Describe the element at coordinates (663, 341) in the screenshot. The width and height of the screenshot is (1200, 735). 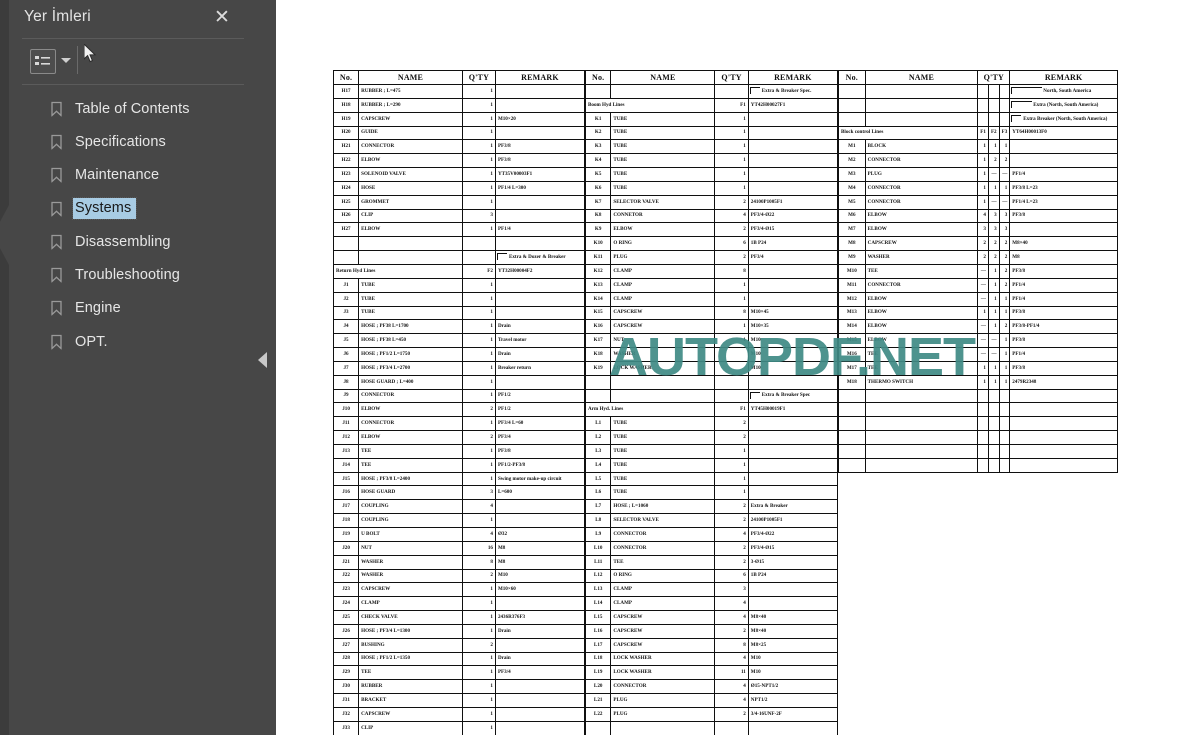
I see `cell-name: NUT` at that location.